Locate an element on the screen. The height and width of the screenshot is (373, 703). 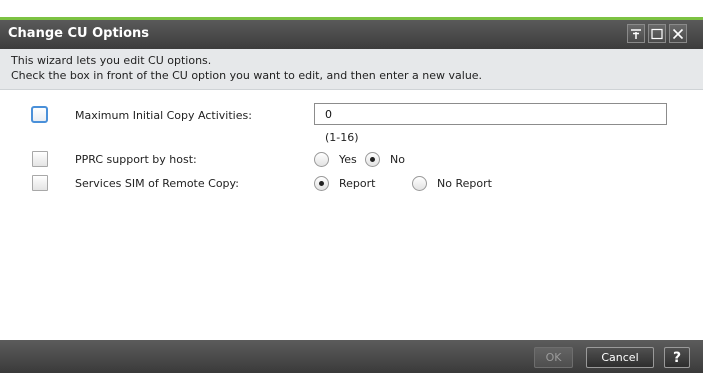
ok-button: OK is located at coordinates (553, 357).